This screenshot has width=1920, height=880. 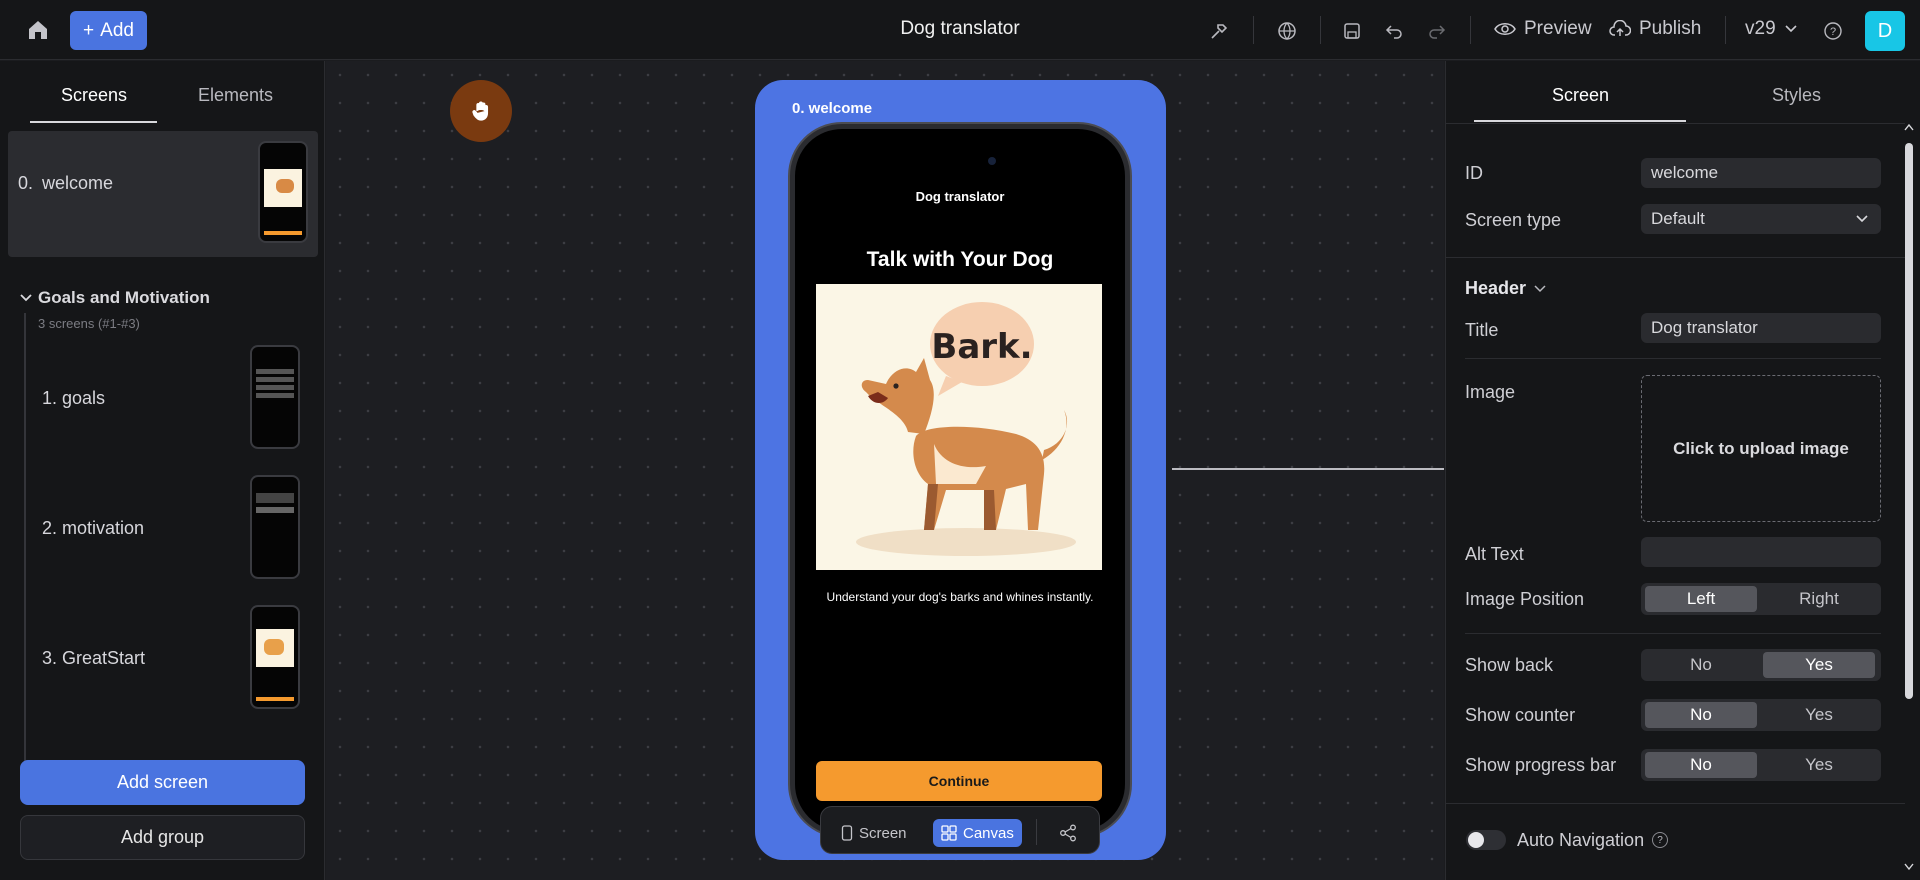 What do you see at coordinates (108, 30) in the screenshot?
I see `add-button: + Add` at bounding box center [108, 30].